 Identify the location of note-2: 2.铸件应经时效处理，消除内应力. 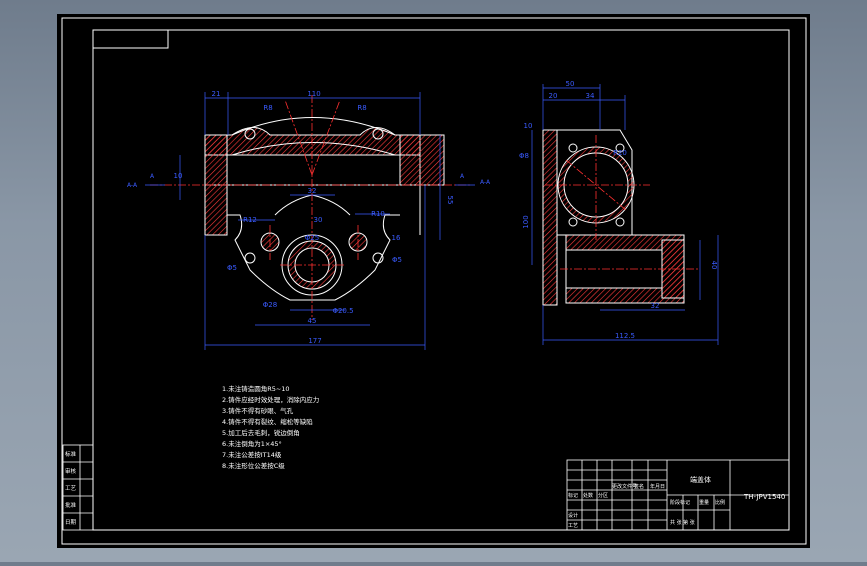
(270, 399).